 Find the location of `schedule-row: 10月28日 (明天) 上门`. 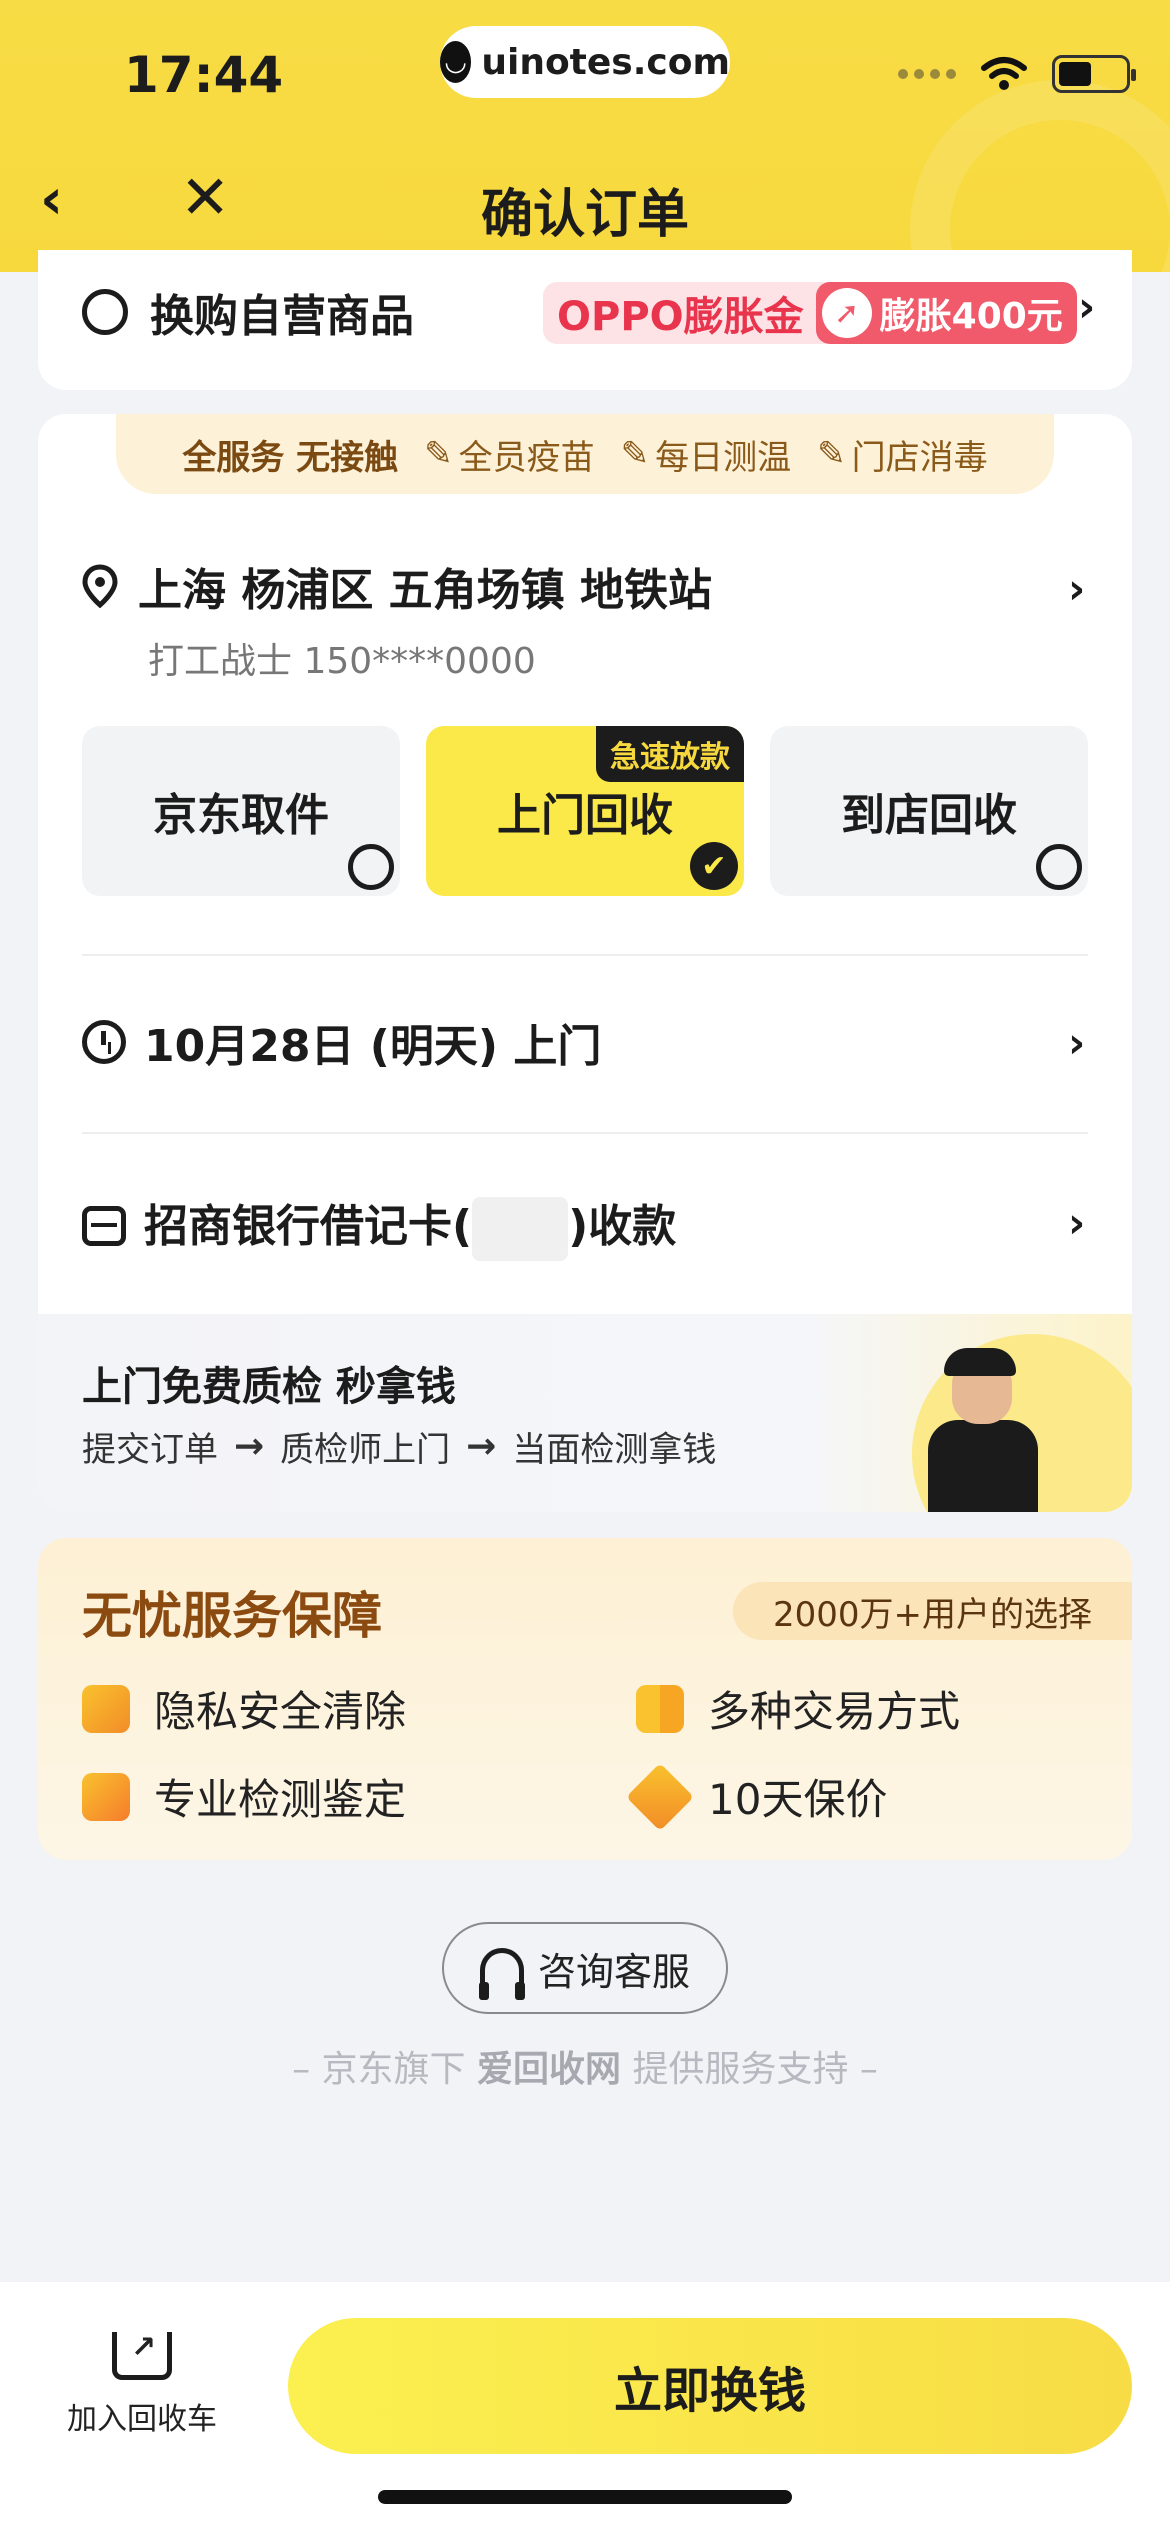

schedule-row: 10月28日 (明天) 上门 is located at coordinates (341, 1042).